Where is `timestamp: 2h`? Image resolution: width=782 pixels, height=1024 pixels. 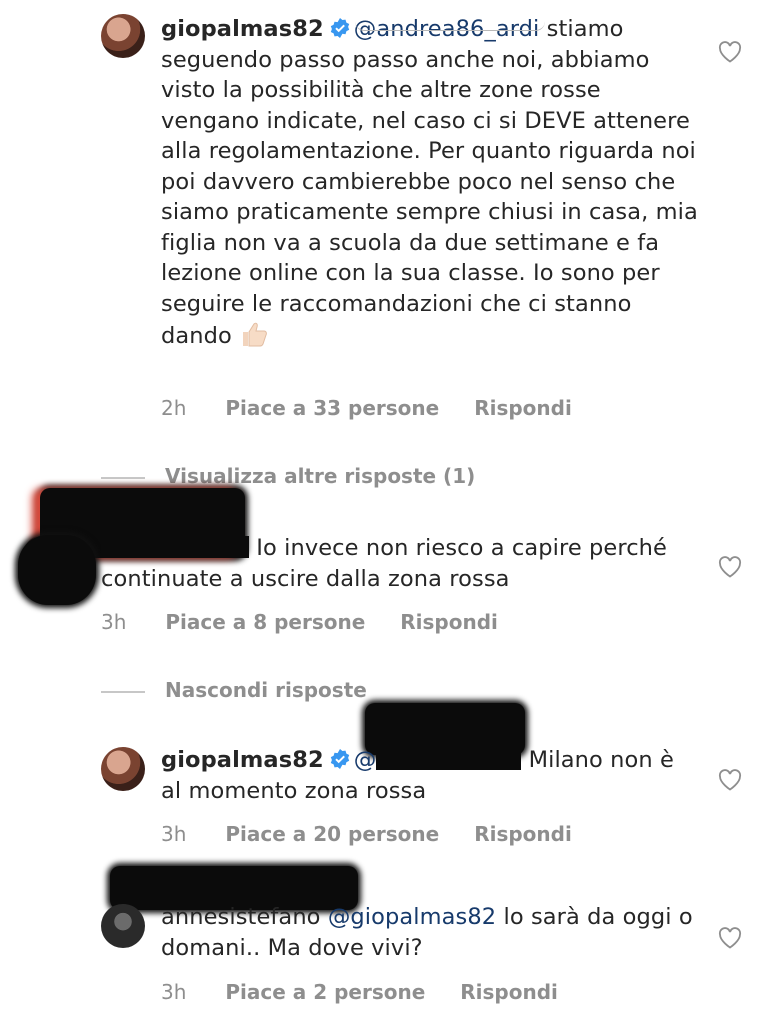
timestamp: 2h is located at coordinates (174, 408).